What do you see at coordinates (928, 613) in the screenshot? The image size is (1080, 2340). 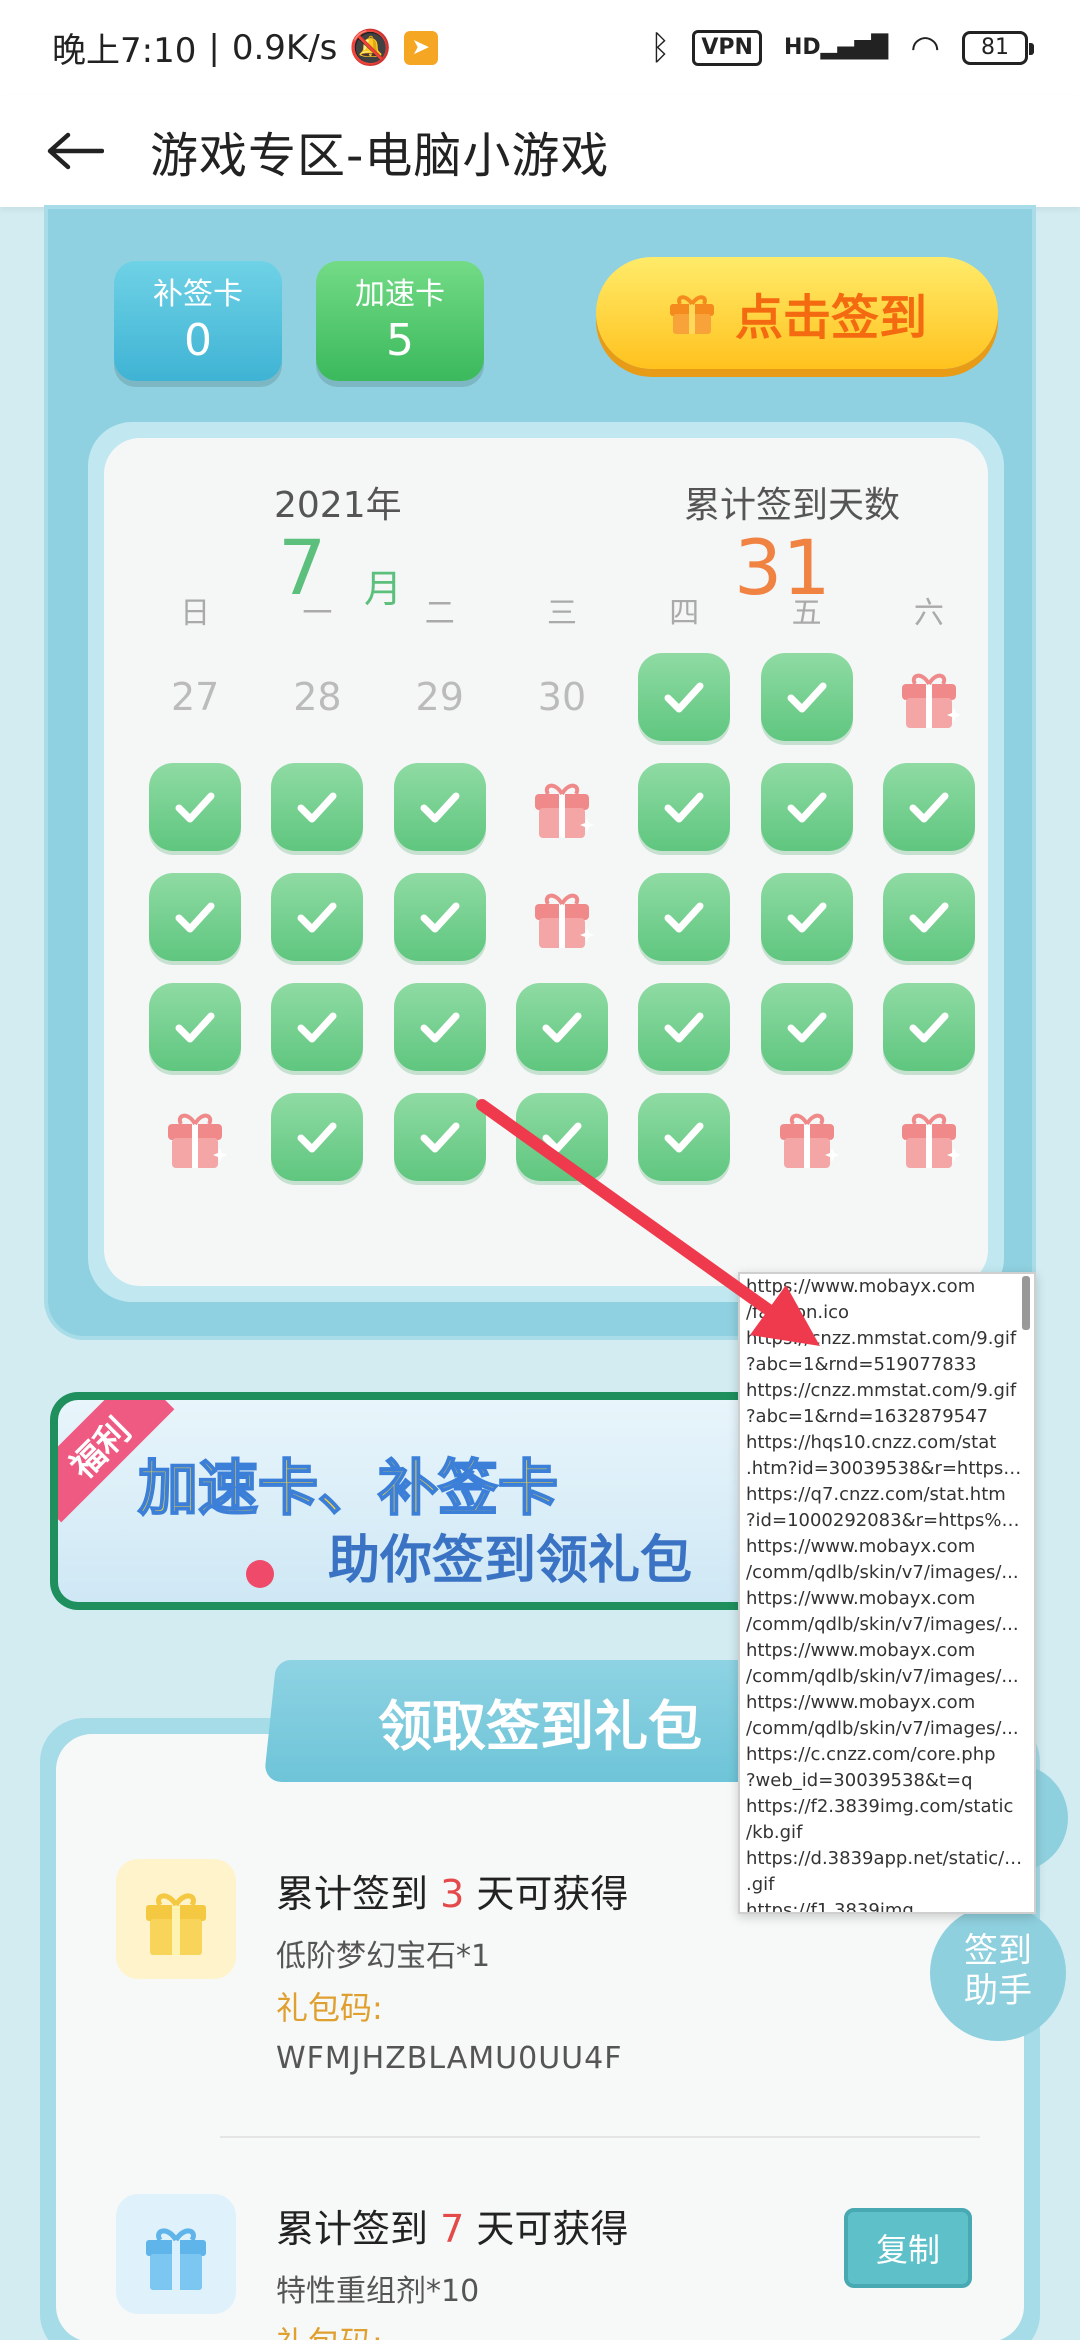 I see `weekday-label: 六` at bounding box center [928, 613].